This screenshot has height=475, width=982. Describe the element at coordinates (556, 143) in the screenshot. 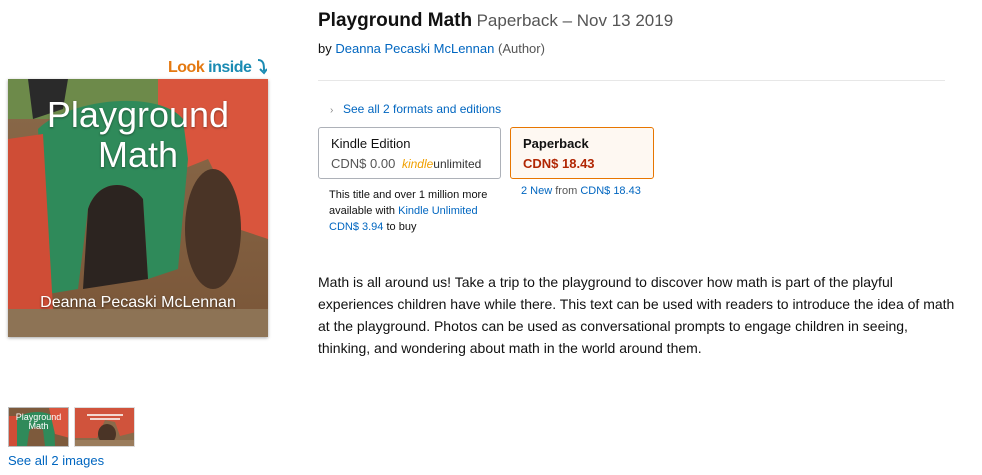

I see `paperback-format-name: Paperback` at that location.